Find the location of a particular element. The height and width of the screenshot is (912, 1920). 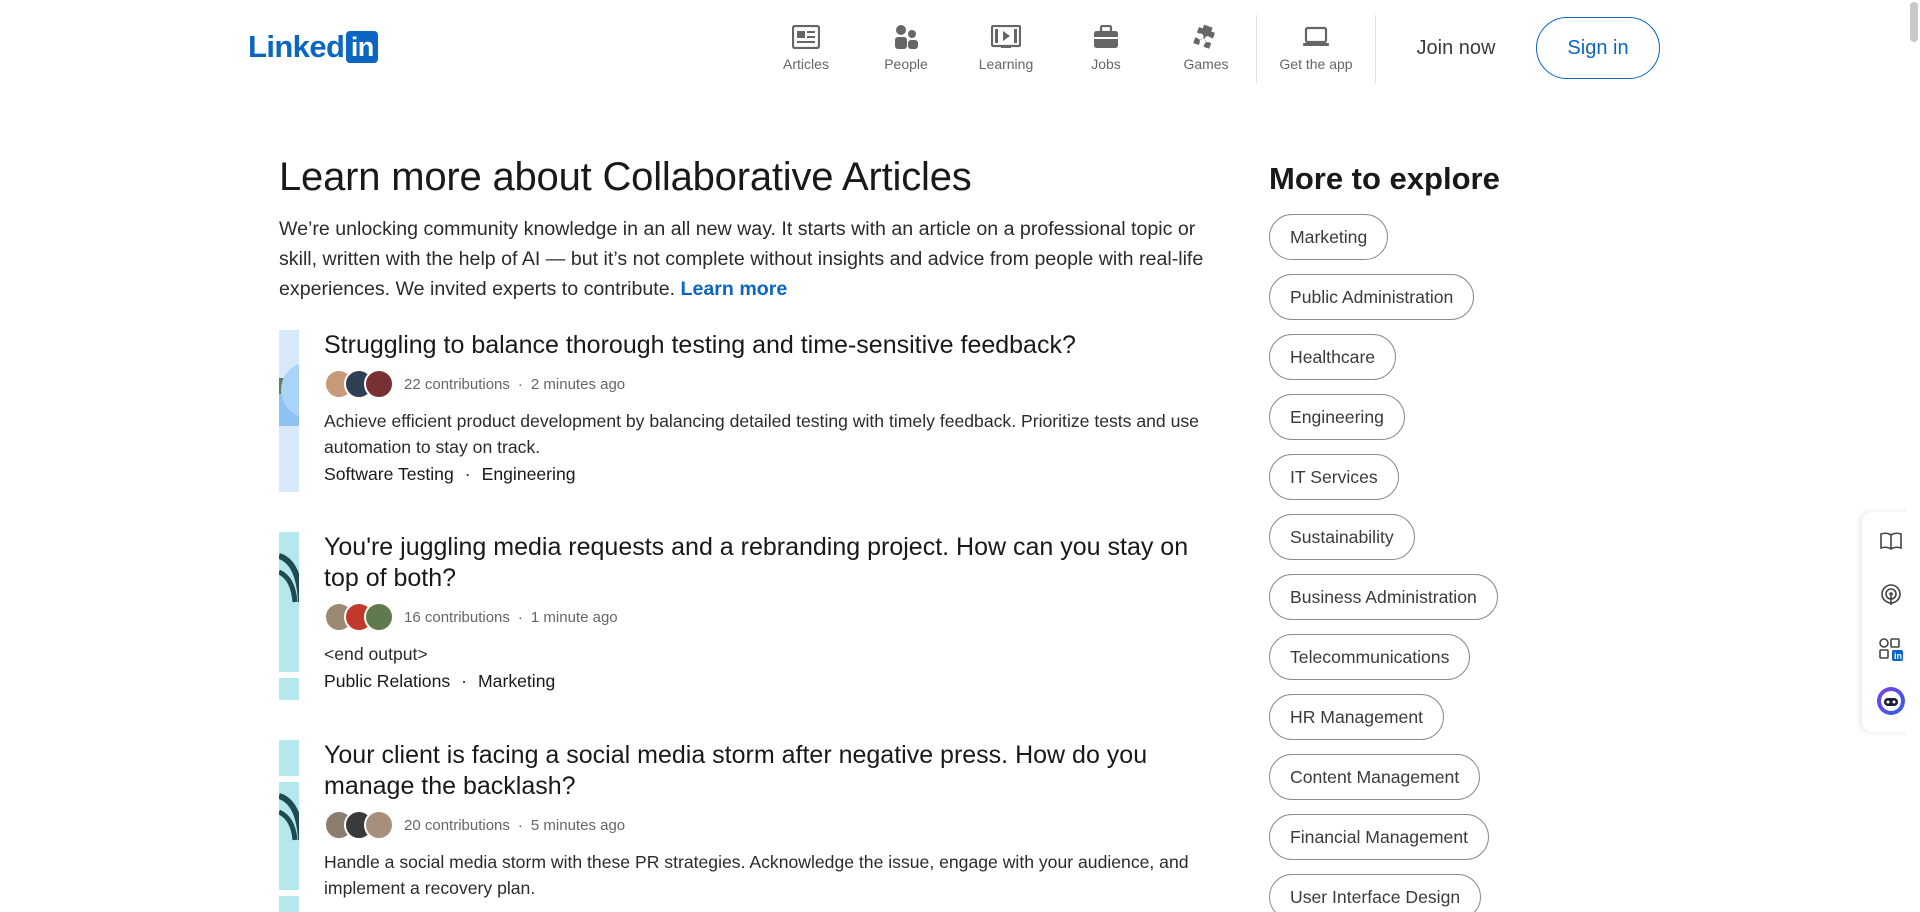

nav-get-the-app-label: Get the app is located at coordinates (1316, 64).